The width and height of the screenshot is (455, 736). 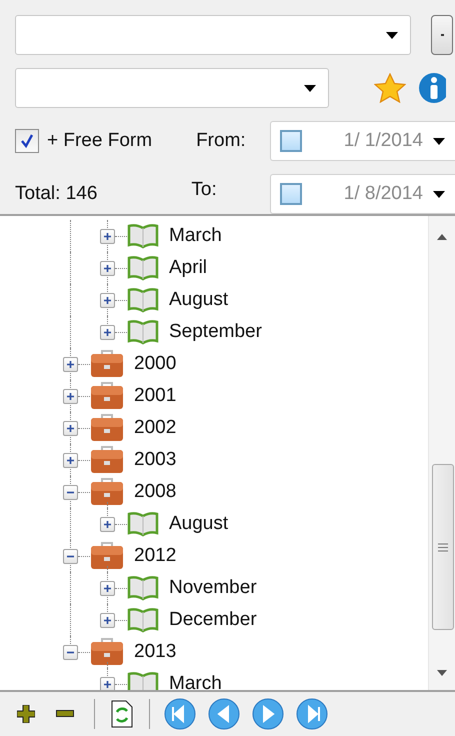 I want to click on first-icon, so click(x=180, y=714).